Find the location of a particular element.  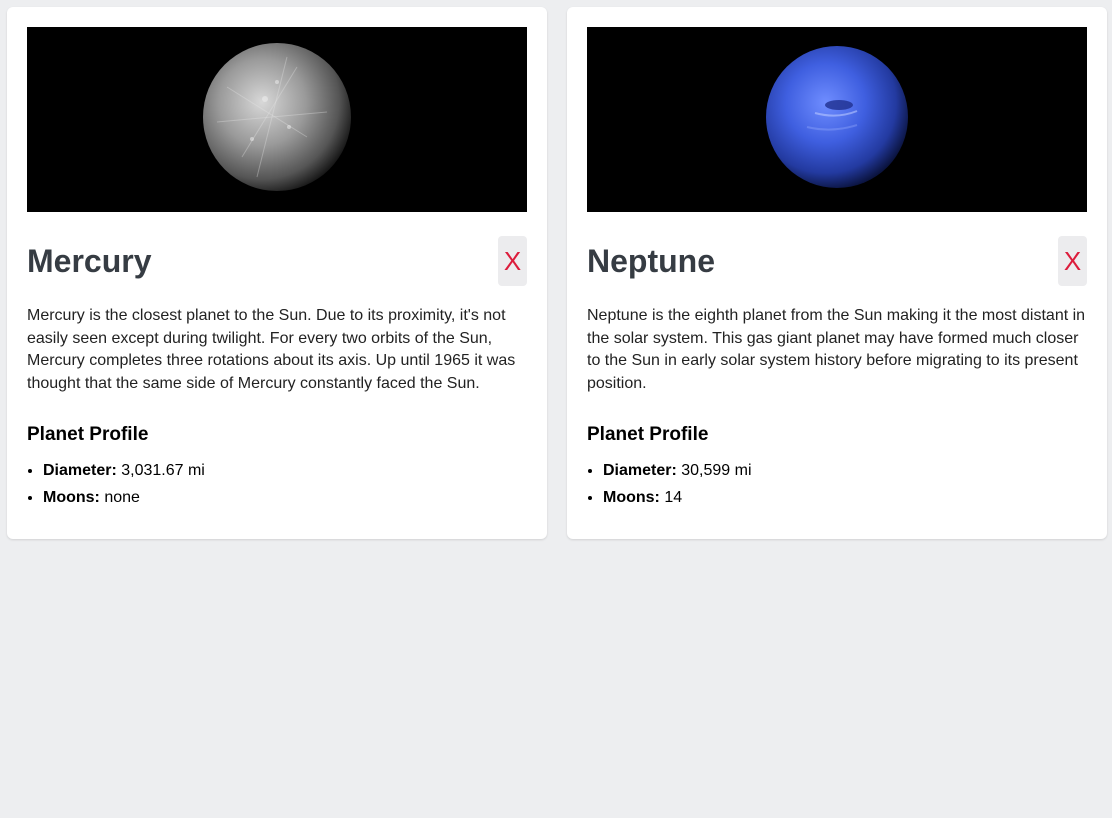

planet-stats-list: Diameter: 3,031.67 mi Moons: none is located at coordinates (277, 484).